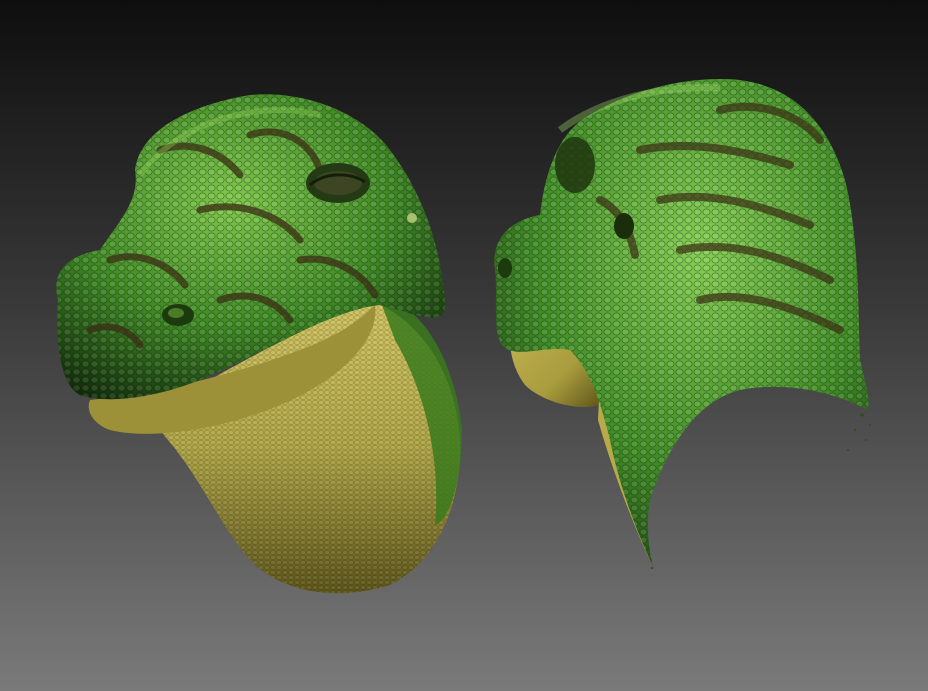  Describe the element at coordinates (624, 226) in the screenshot. I see `ear-hole-right` at that location.